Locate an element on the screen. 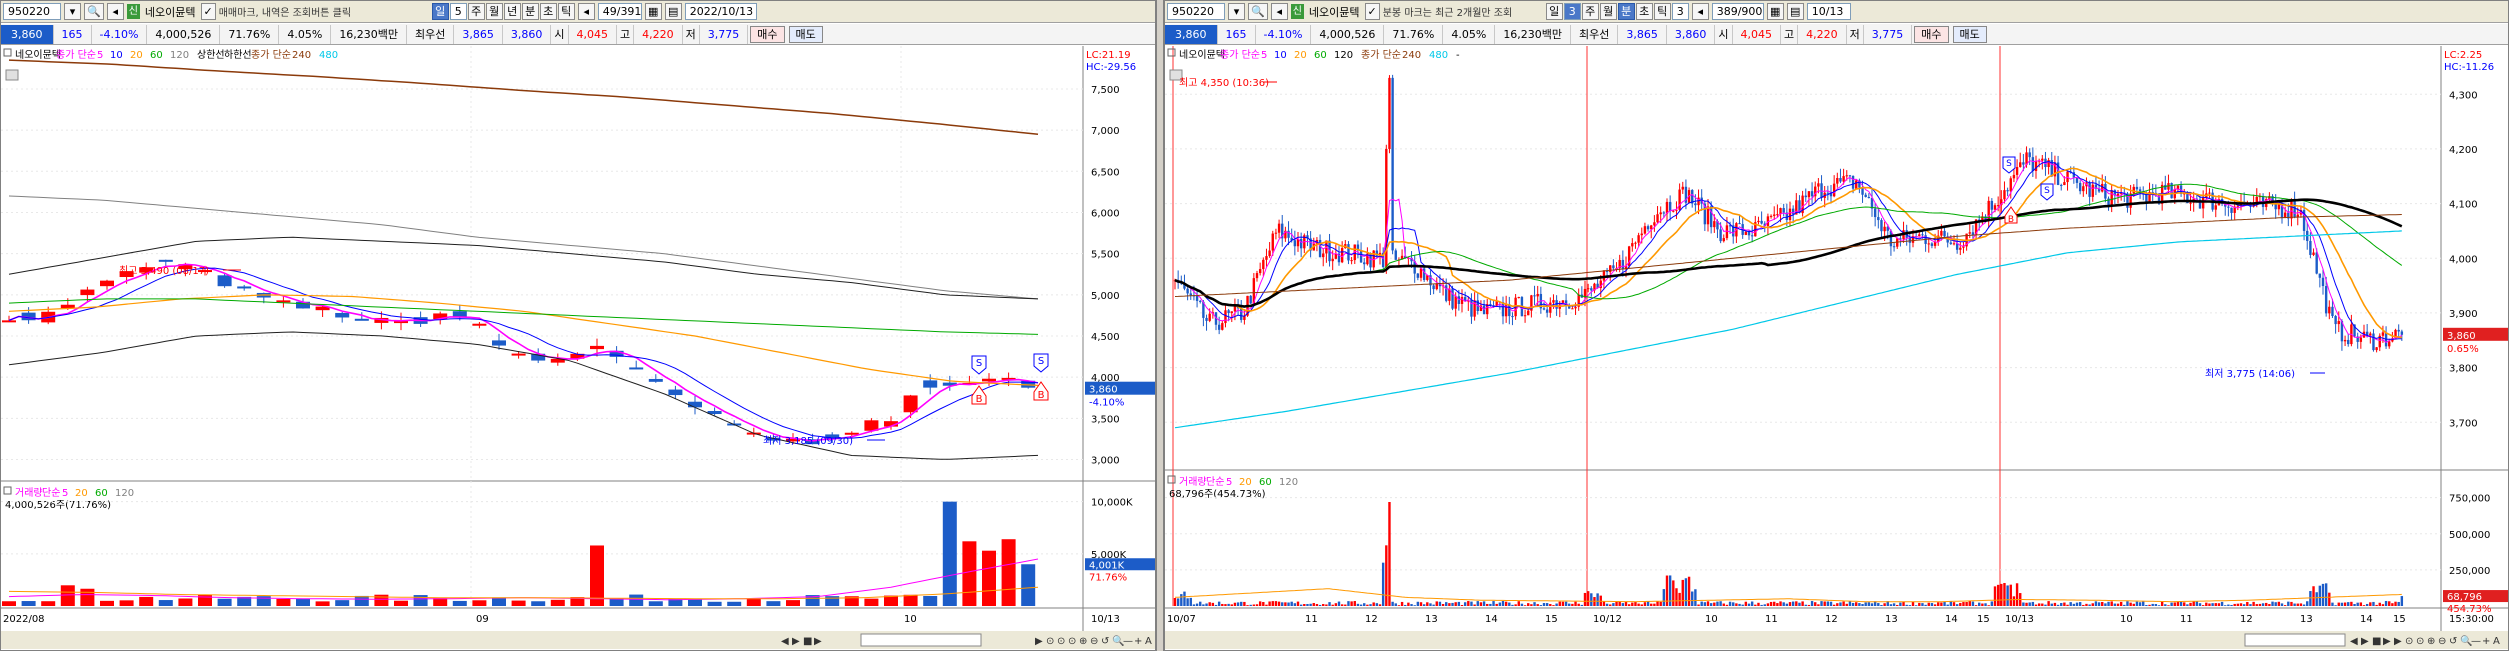 This screenshot has height=651, width=2509. pane-splitter is located at coordinates (1160, 325).